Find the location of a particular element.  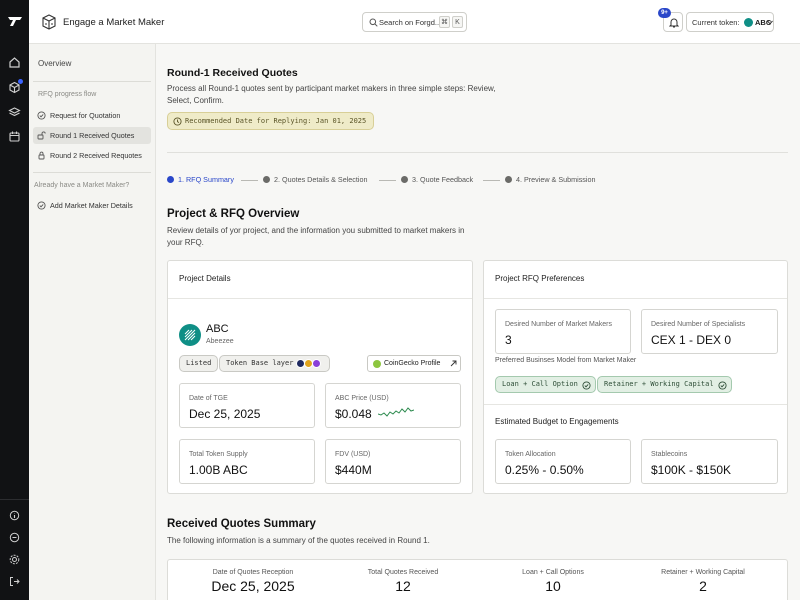

mm-value: 3 is located at coordinates (508, 340).